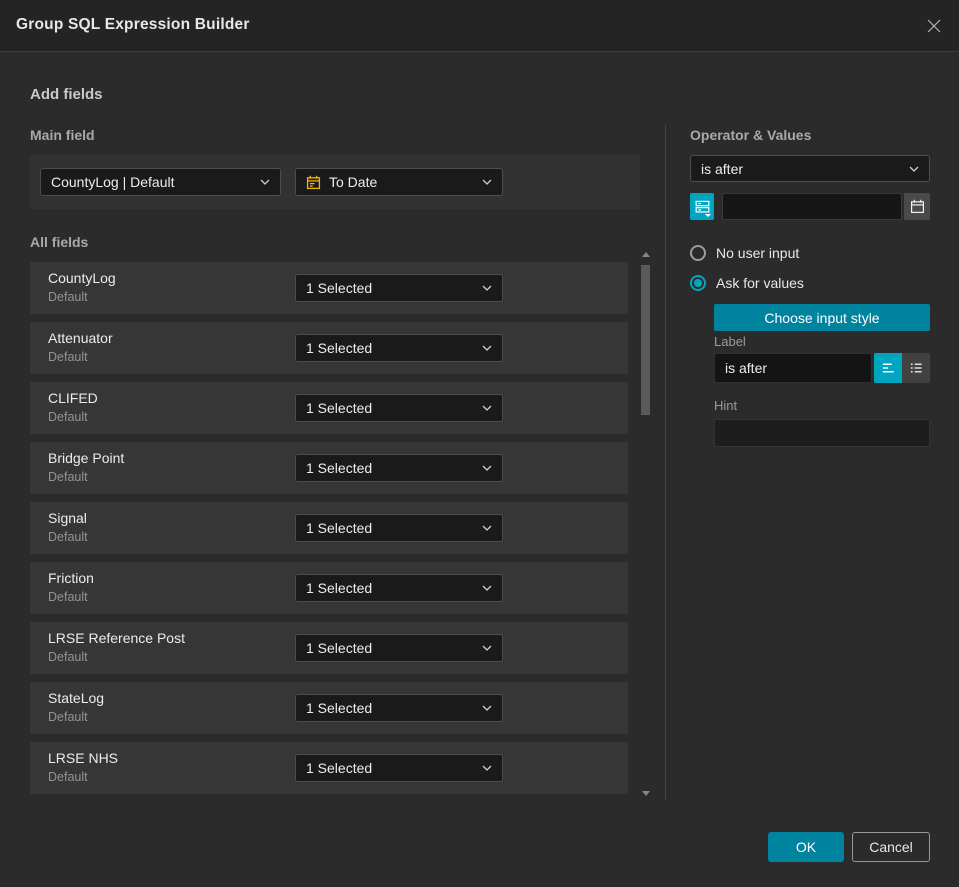 This screenshot has height=887, width=959. I want to click on choose-input-style-button: Choose input style, so click(822, 317).